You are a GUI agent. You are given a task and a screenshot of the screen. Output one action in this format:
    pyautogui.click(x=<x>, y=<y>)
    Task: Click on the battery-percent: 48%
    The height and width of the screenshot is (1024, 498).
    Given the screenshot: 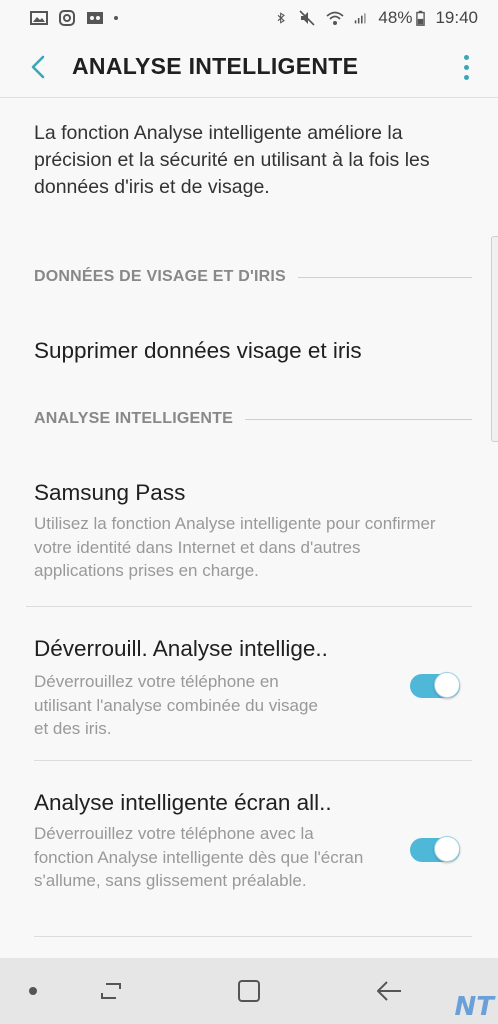 What is the action you would take?
    pyautogui.click(x=395, y=17)
    